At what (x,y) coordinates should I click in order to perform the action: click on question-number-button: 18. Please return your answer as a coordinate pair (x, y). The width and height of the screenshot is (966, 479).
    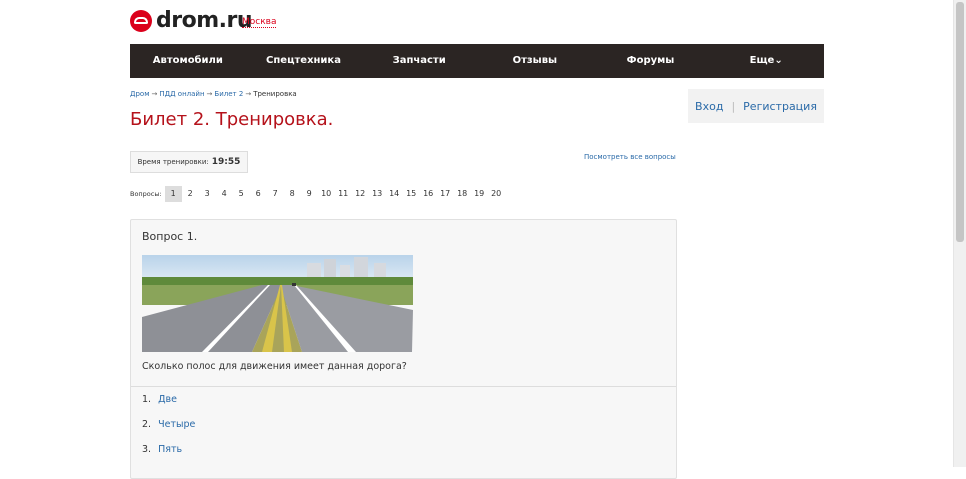
    Looking at the image, I should click on (462, 194).